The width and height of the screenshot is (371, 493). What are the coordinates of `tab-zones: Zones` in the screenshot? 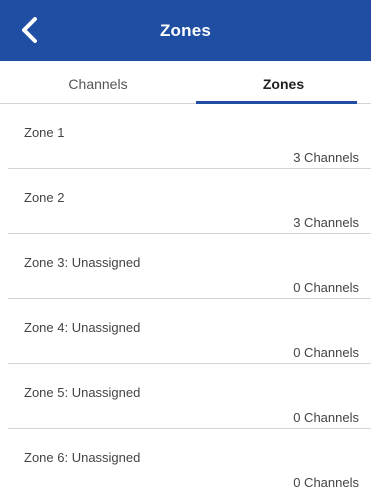 It's located at (283, 82).